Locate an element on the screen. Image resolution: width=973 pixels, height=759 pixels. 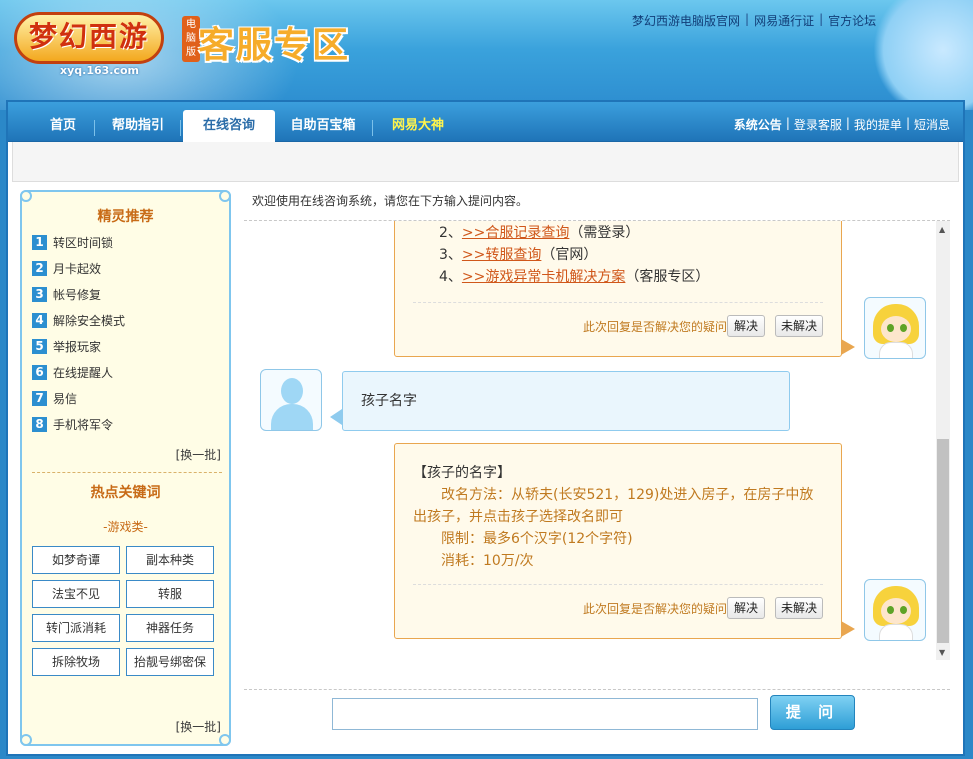
keyword-button: 神器任务 is located at coordinates (170, 628).